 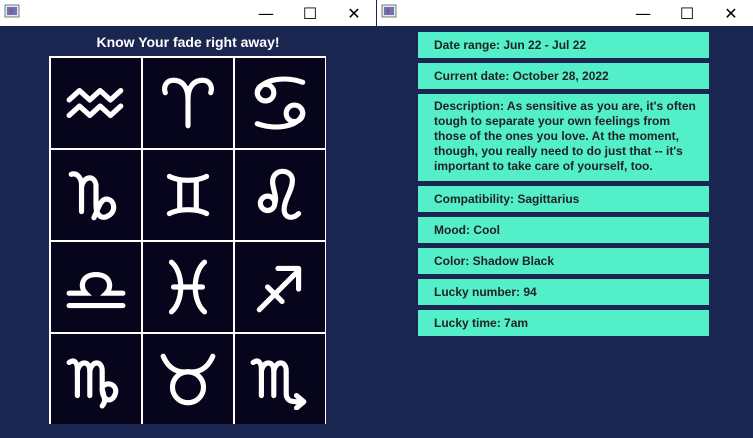 I want to click on aries-sign-button, so click(x=188, y=103).